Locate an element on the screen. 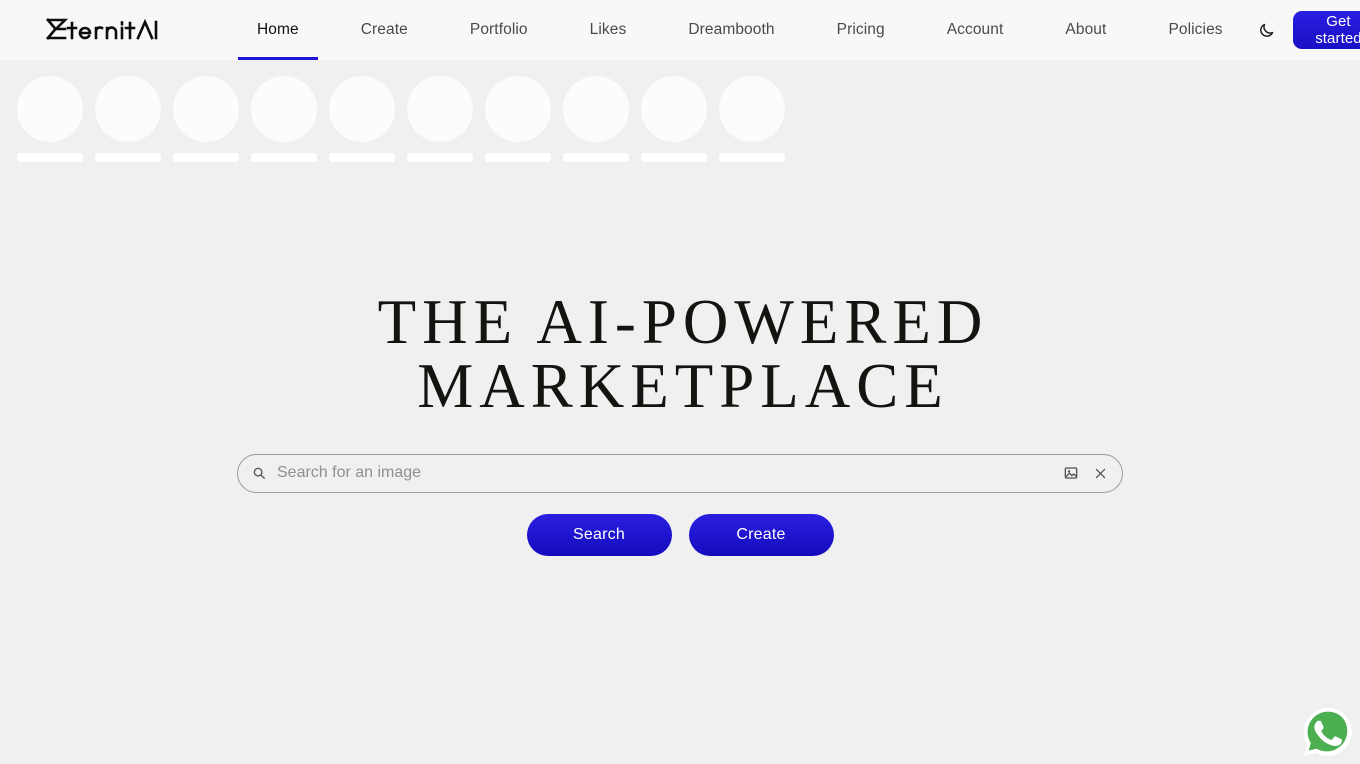 This screenshot has width=1360, height=764. get-started-button: Get started is located at coordinates (1326, 30).